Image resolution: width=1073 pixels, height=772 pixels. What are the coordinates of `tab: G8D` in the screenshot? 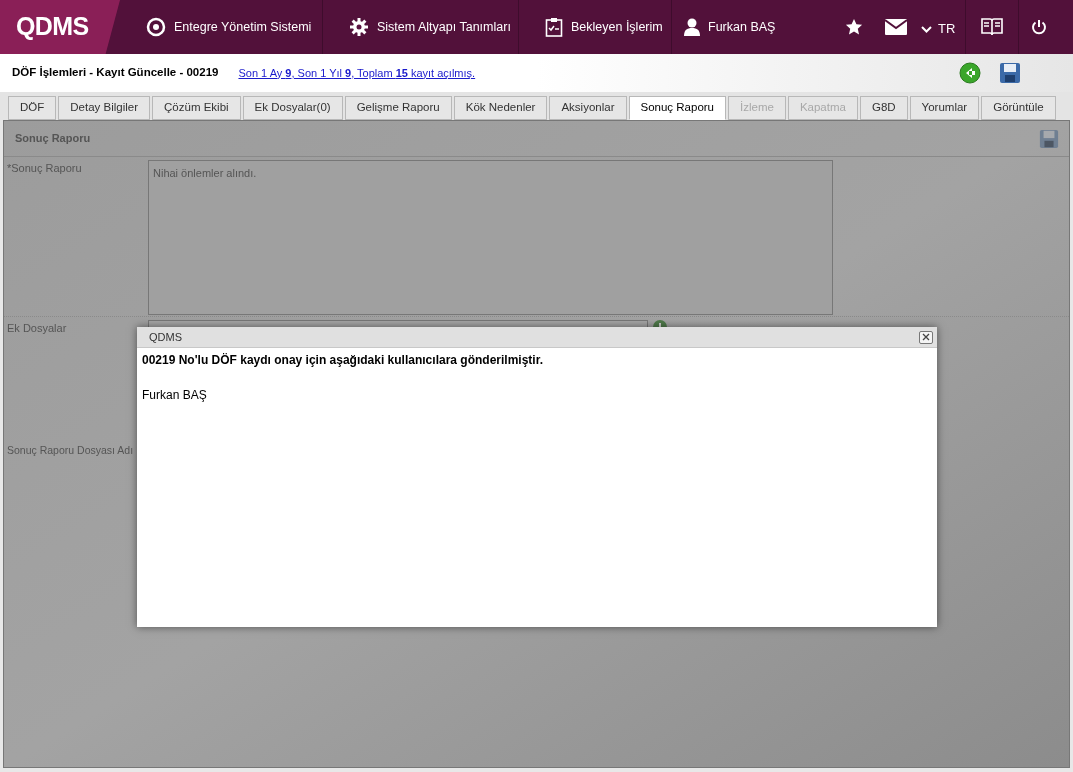 It's located at (883, 108).